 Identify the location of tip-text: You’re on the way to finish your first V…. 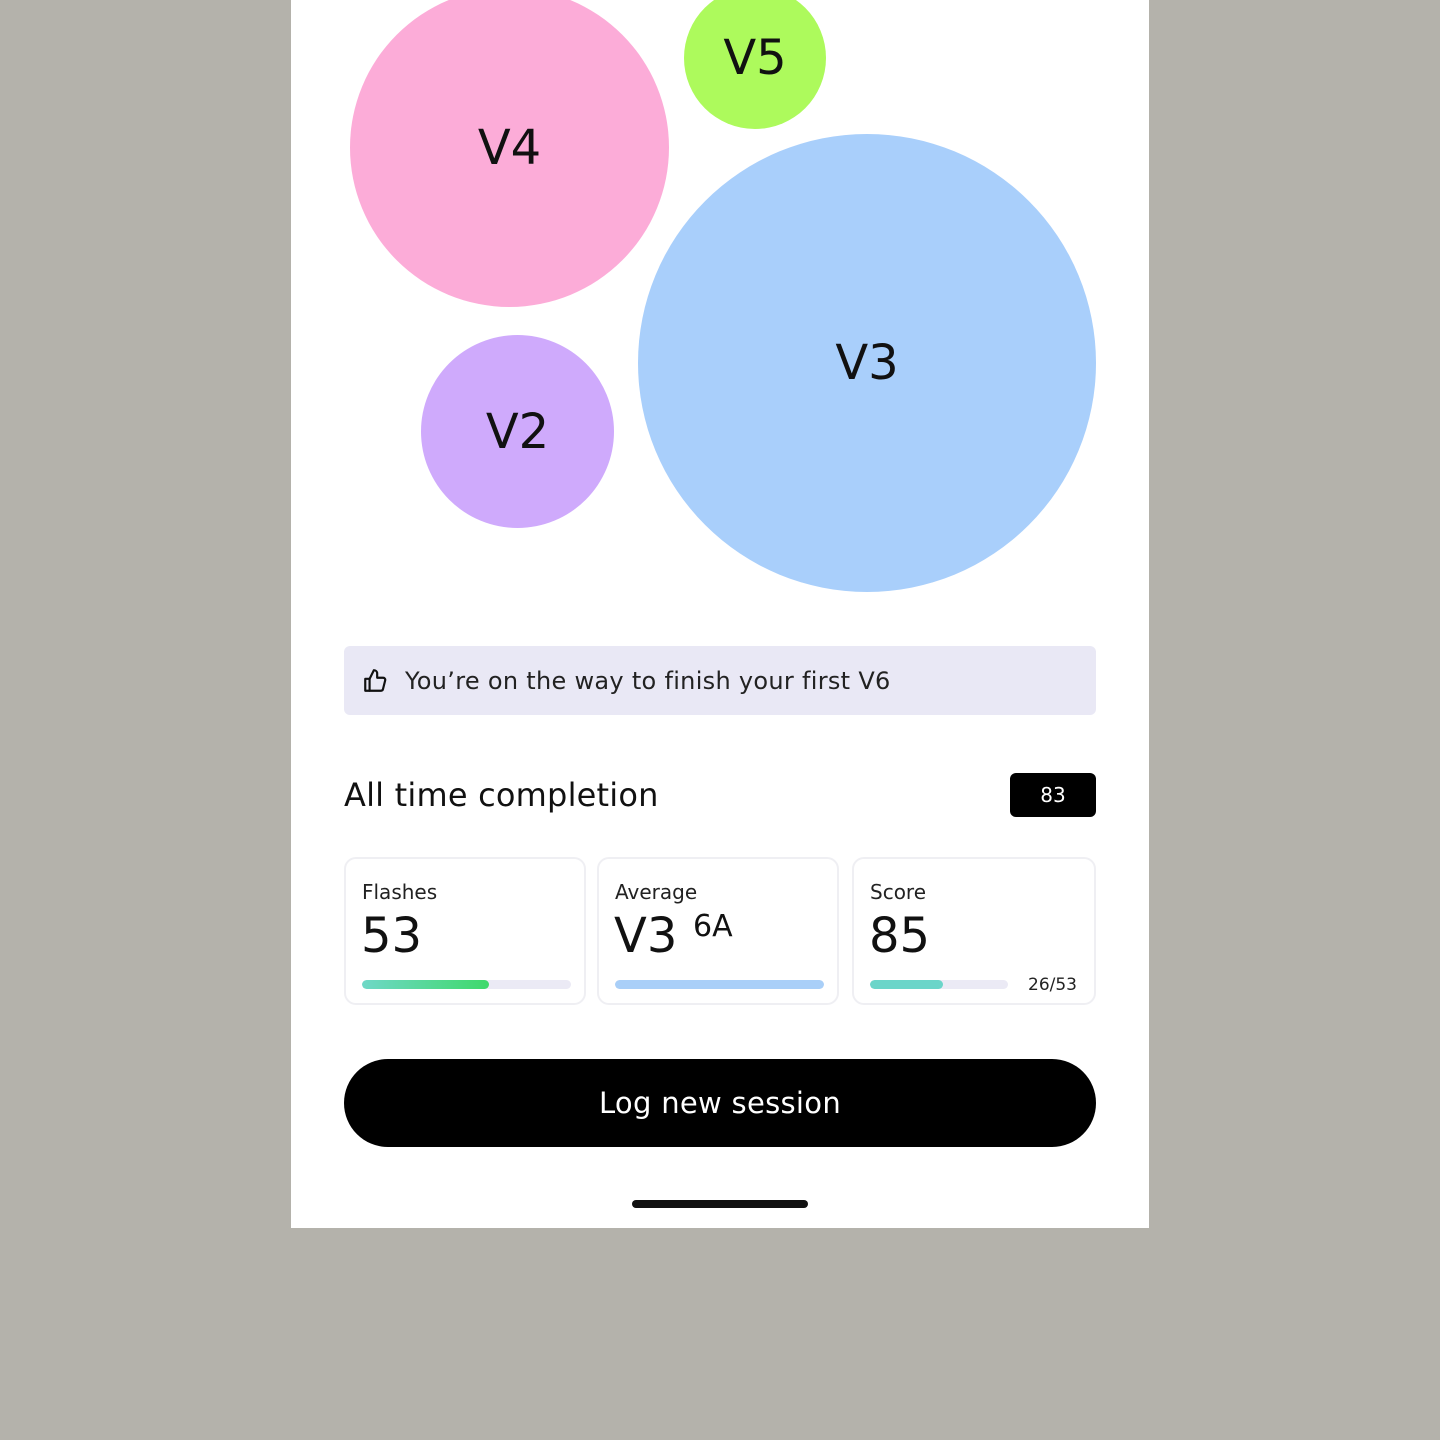
(648, 680).